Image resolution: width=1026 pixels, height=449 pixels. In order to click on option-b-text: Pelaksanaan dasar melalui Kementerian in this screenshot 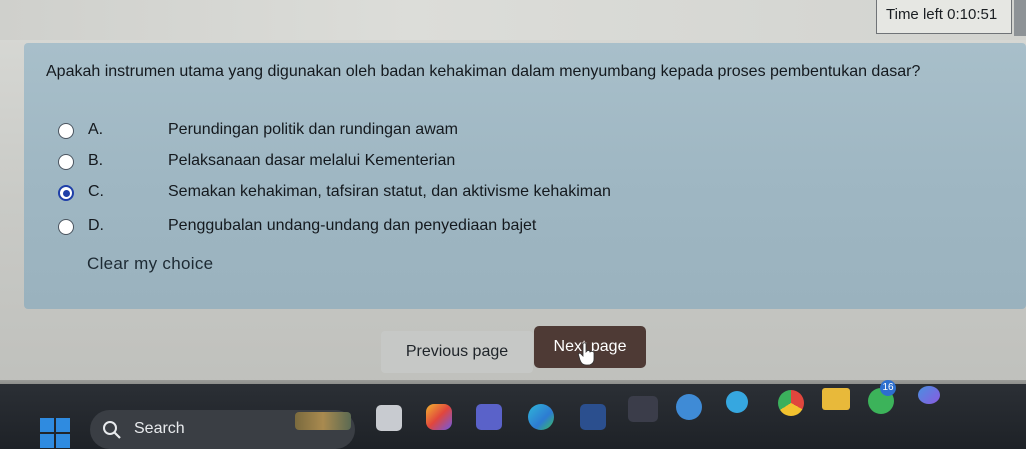, I will do `click(312, 160)`.